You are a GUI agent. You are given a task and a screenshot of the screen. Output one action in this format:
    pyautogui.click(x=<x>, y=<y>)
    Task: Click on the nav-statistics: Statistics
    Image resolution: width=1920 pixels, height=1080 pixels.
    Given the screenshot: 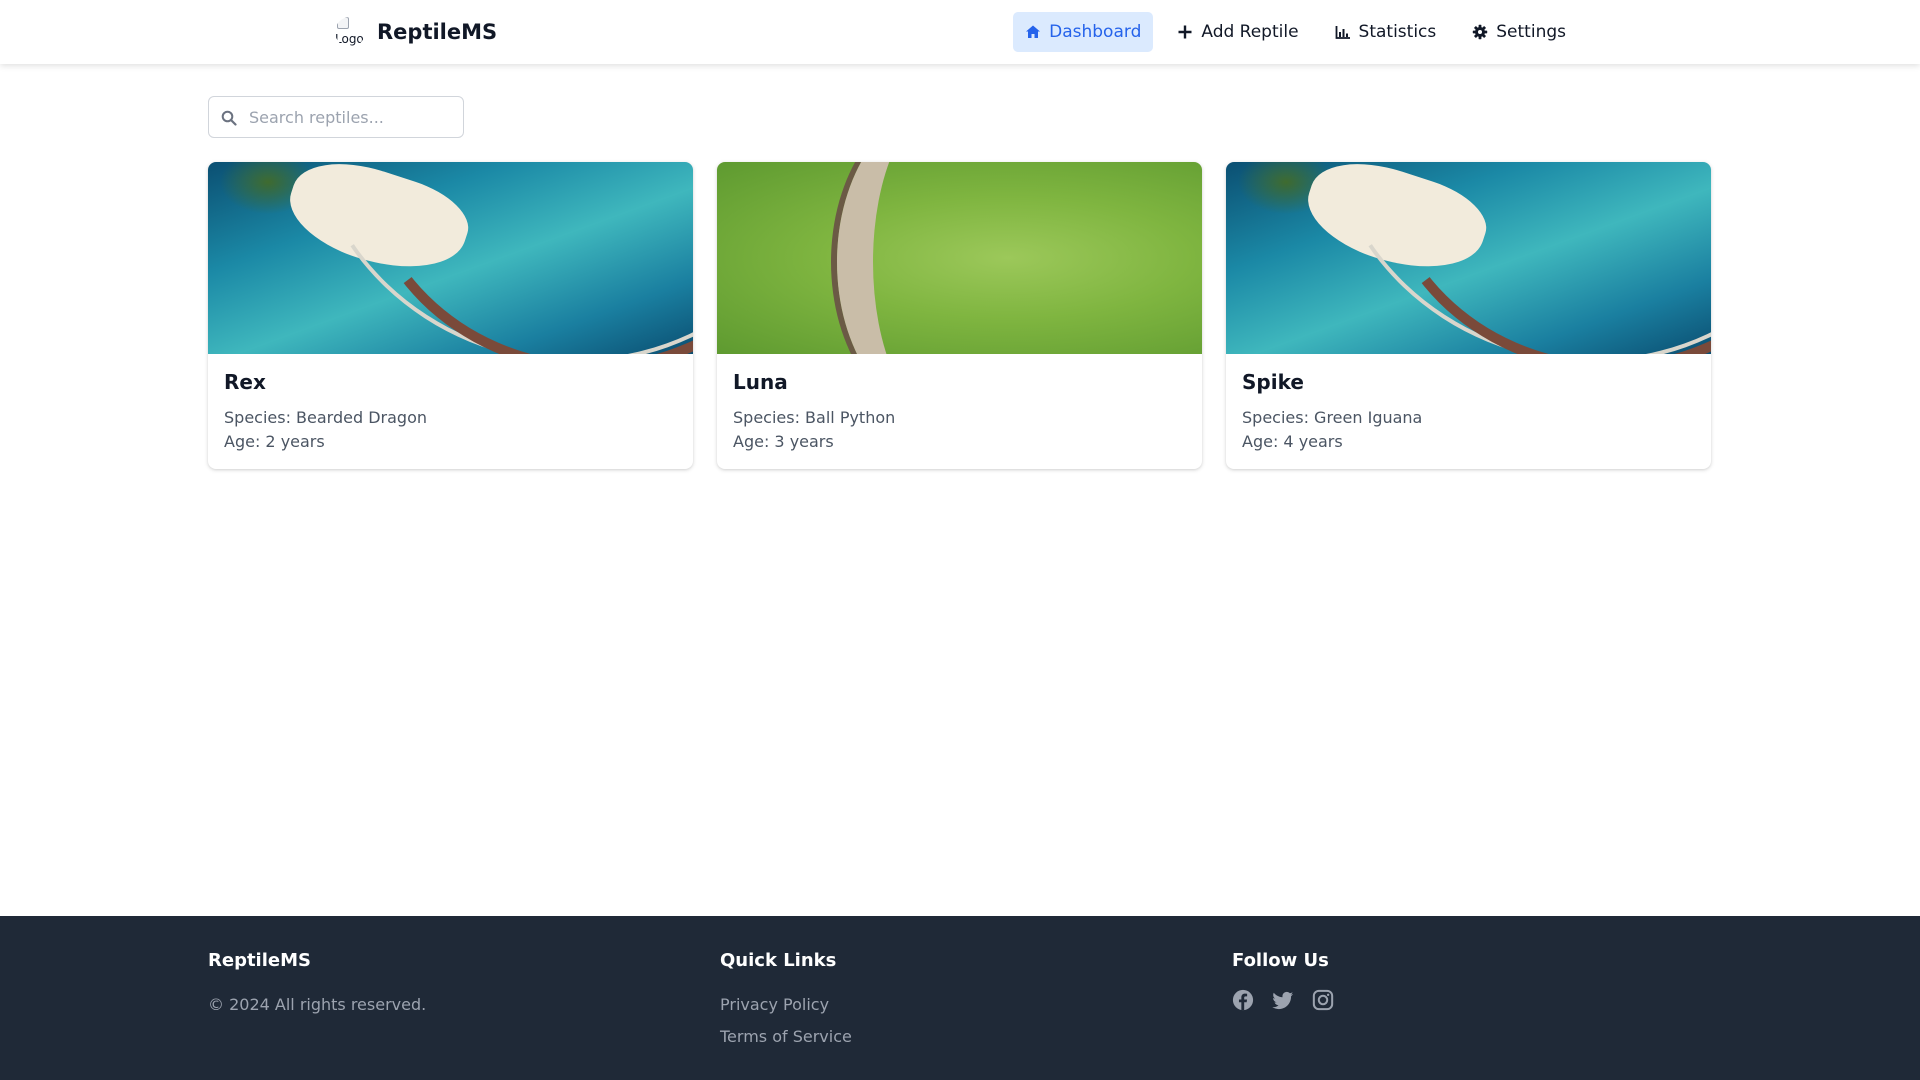 What is the action you would take?
    pyautogui.click(x=1386, y=32)
    